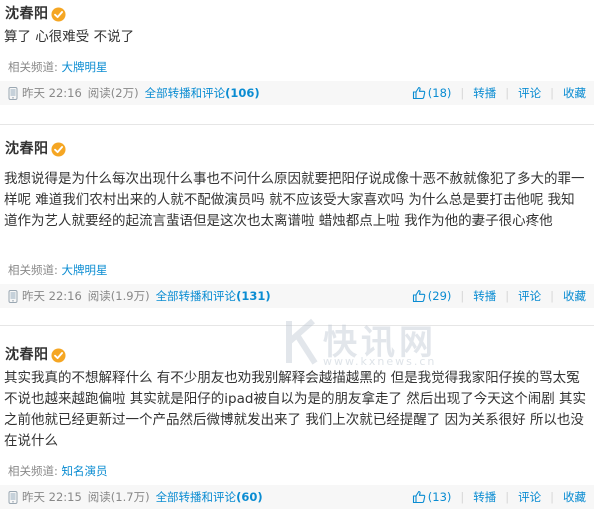 Image resolution: width=594 pixels, height=513 pixels. I want to click on meta-actions: (18) | 转播 | 评论 | 收藏, so click(499, 93).